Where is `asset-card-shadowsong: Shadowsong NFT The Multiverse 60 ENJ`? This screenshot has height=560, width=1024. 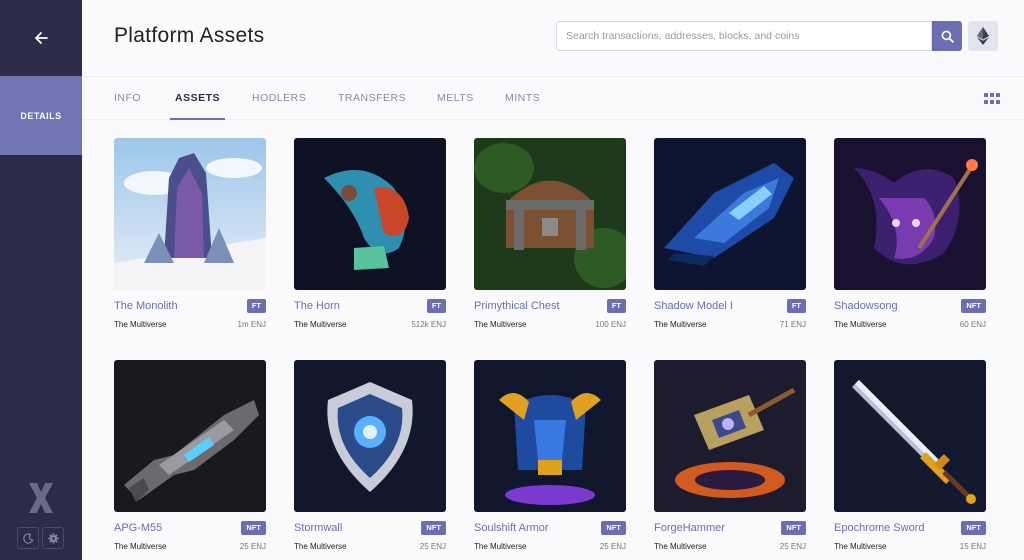
asset-card-shadowsong: Shadowsong NFT The Multiverse 60 ENJ is located at coordinates (910, 238).